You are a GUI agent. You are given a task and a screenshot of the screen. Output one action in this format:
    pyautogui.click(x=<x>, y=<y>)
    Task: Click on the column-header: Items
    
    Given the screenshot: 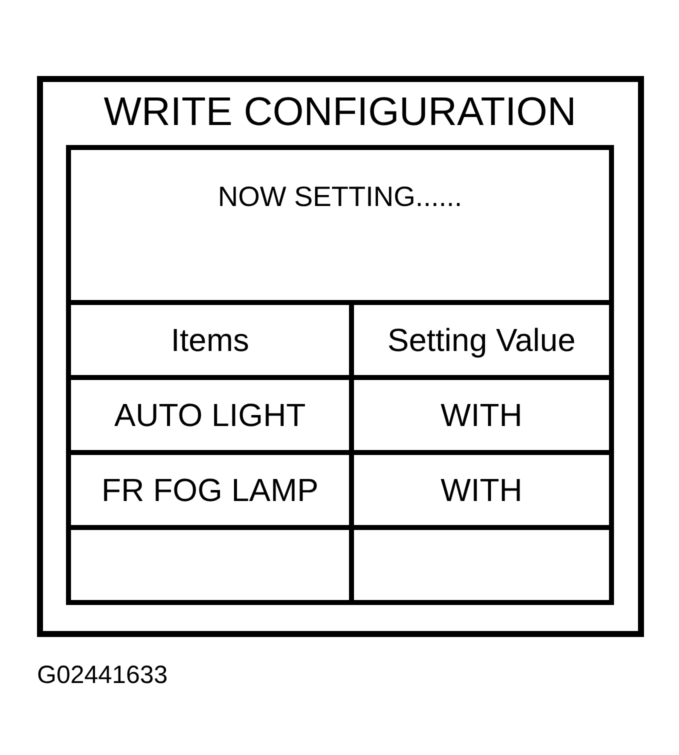 What is the action you would take?
    pyautogui.click(x=212, y=340)
    